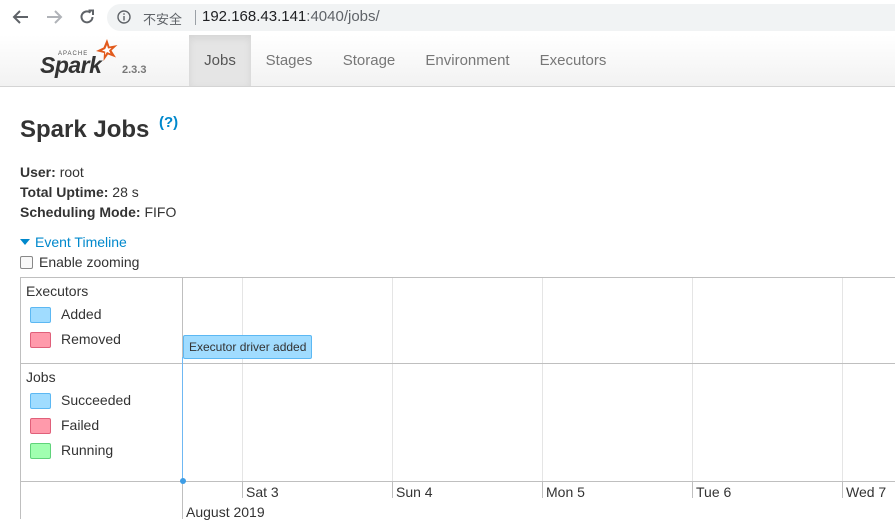 The image size is (895, 520). What do you see at coordinates (254, 16) in the screenshot?
I see `url-host: 192.168.43.141` at bounding box center [254, 16].